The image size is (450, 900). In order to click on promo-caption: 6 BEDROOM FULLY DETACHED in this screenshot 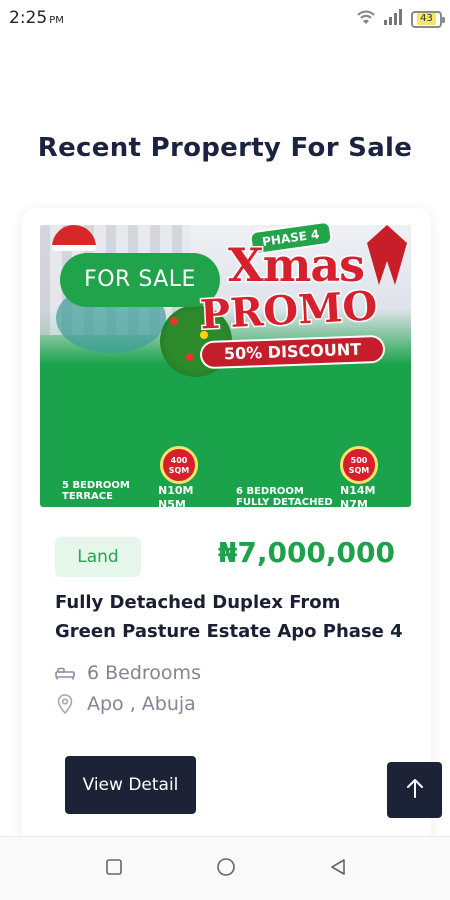, I will do `click(284, 497)`.